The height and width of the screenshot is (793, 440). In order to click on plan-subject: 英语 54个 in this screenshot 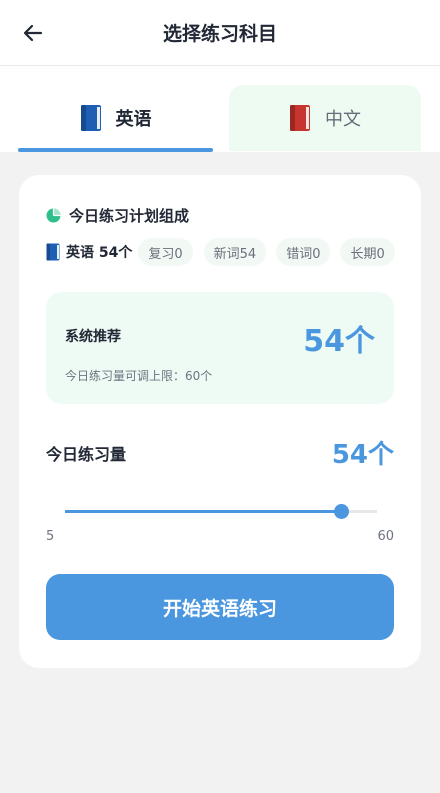, I will do `click(89, 252)`.